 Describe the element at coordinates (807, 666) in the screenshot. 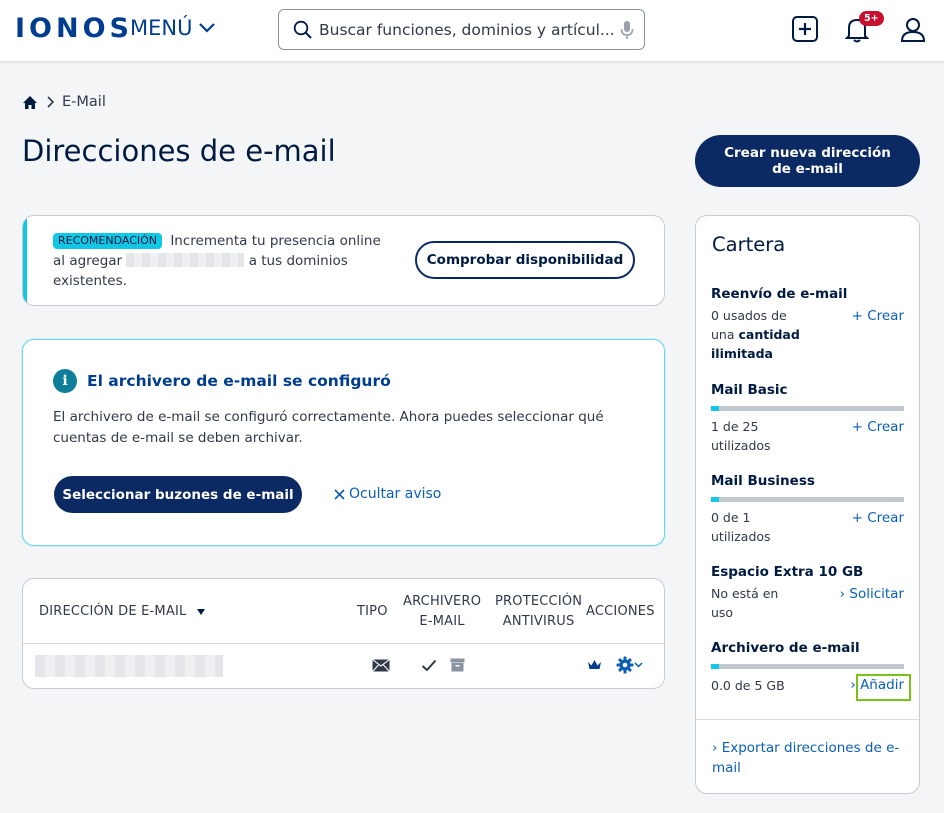

I see `email-archive-usage-bar` at that location.